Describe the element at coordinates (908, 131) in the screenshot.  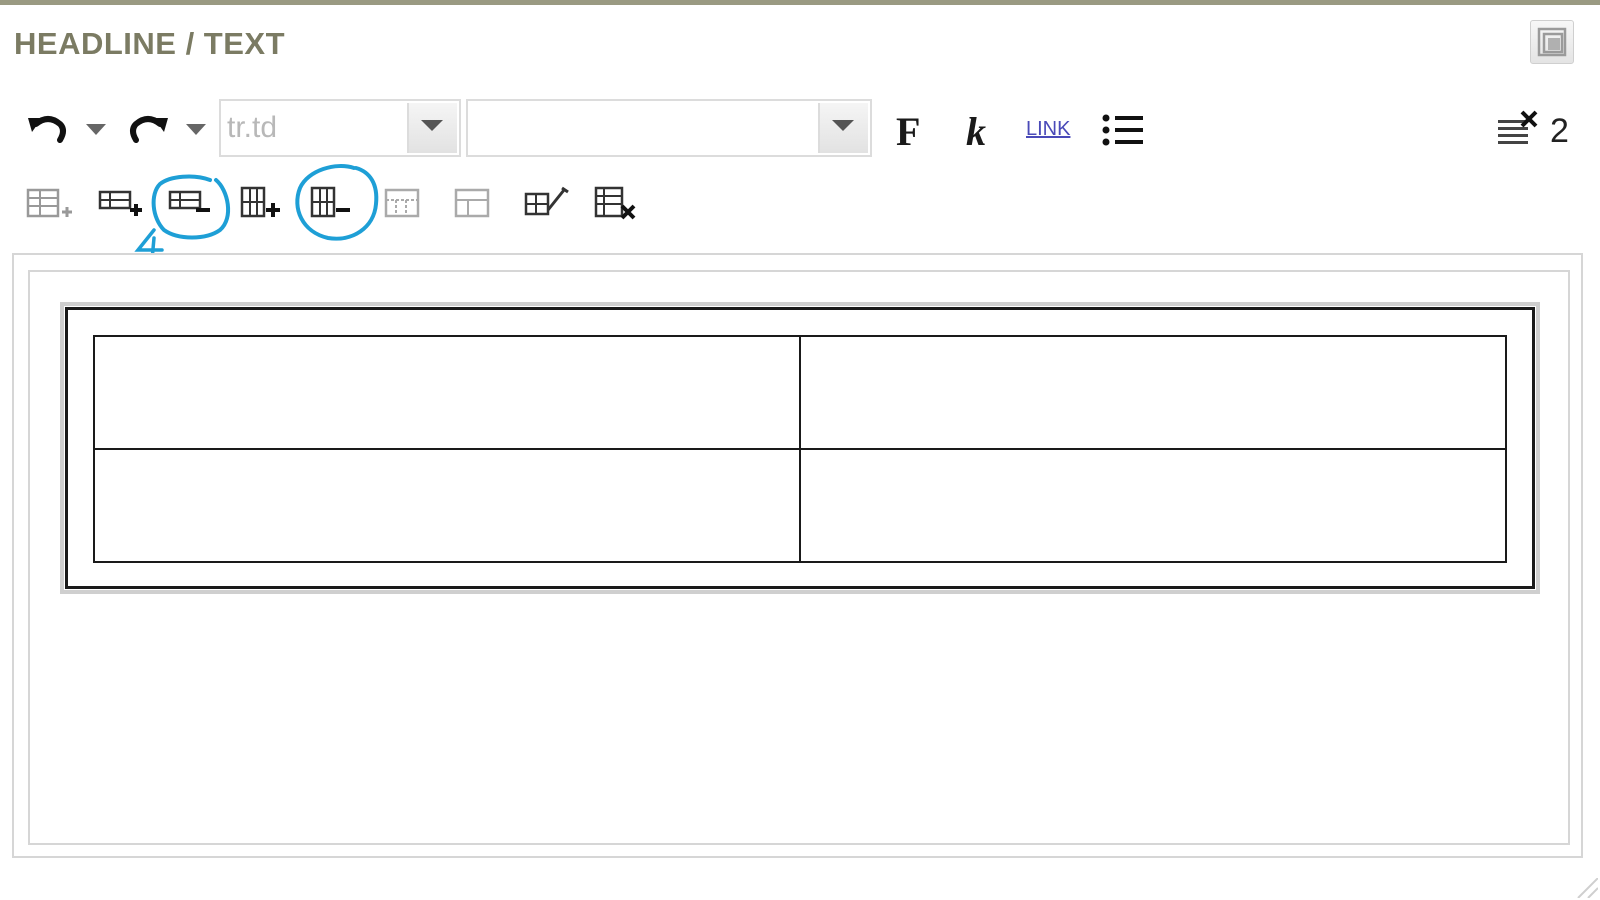
I see `bold-icon: F` at that location.